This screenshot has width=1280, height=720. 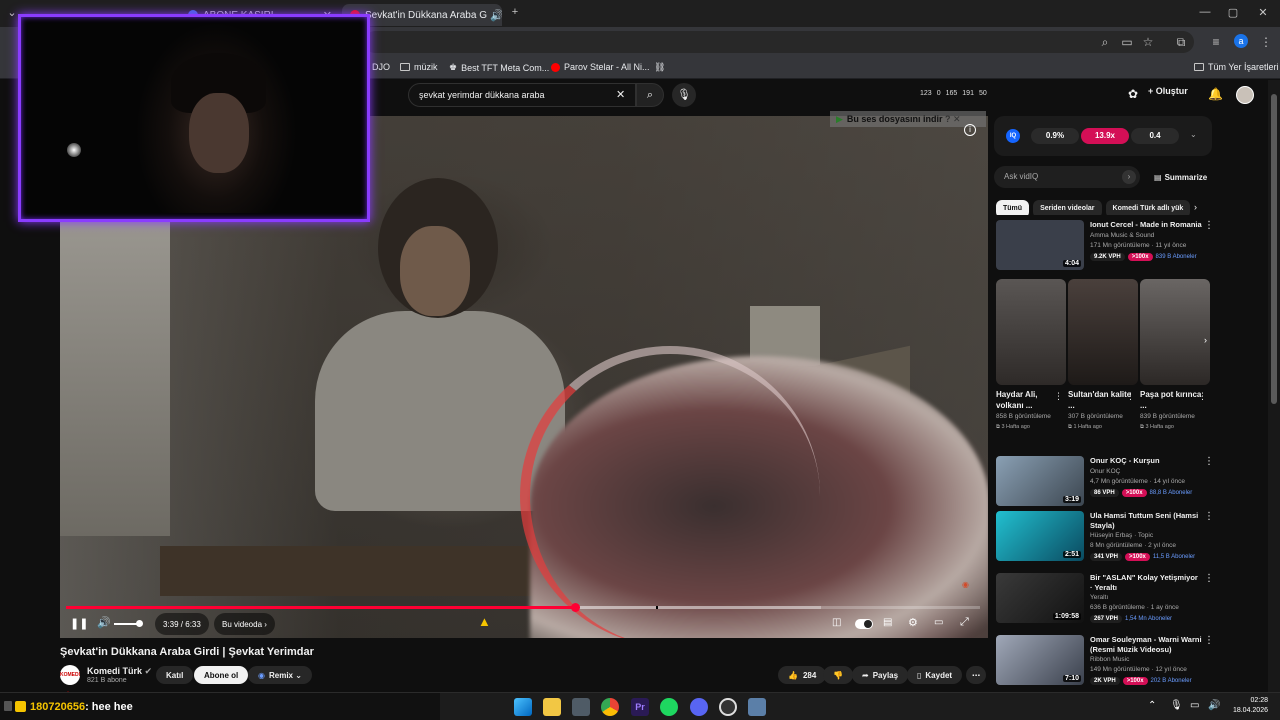 What do you see at coordinates (836, 622) in the screenshot?
I see `vidiq-player-icon: ◫` at bounding box center [836, 622].